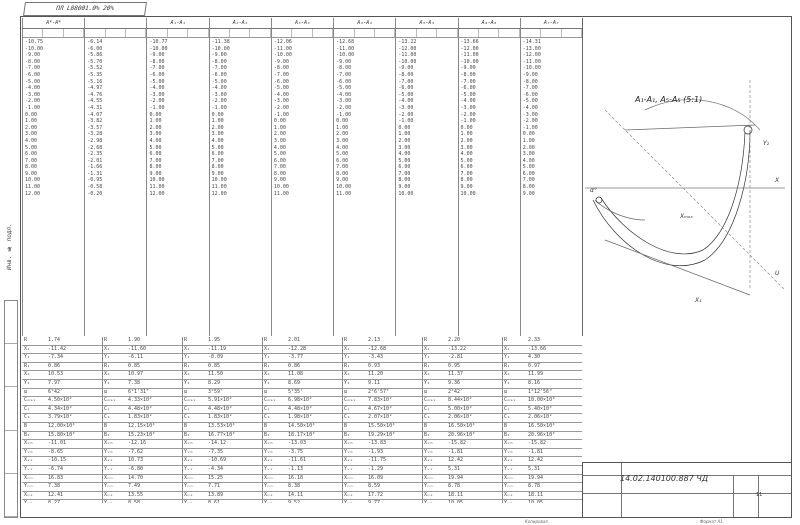 Image resolution: width=800 pixels, height=525 pixels. Describe the element at coordinates (136, 468) in the screenshot. I see `parameter-value: -6.80` at that location.